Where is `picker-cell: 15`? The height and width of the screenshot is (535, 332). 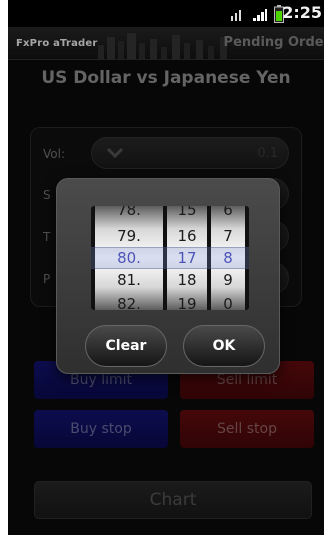
picker-cell: 15 is located at coordinates (187, 212).